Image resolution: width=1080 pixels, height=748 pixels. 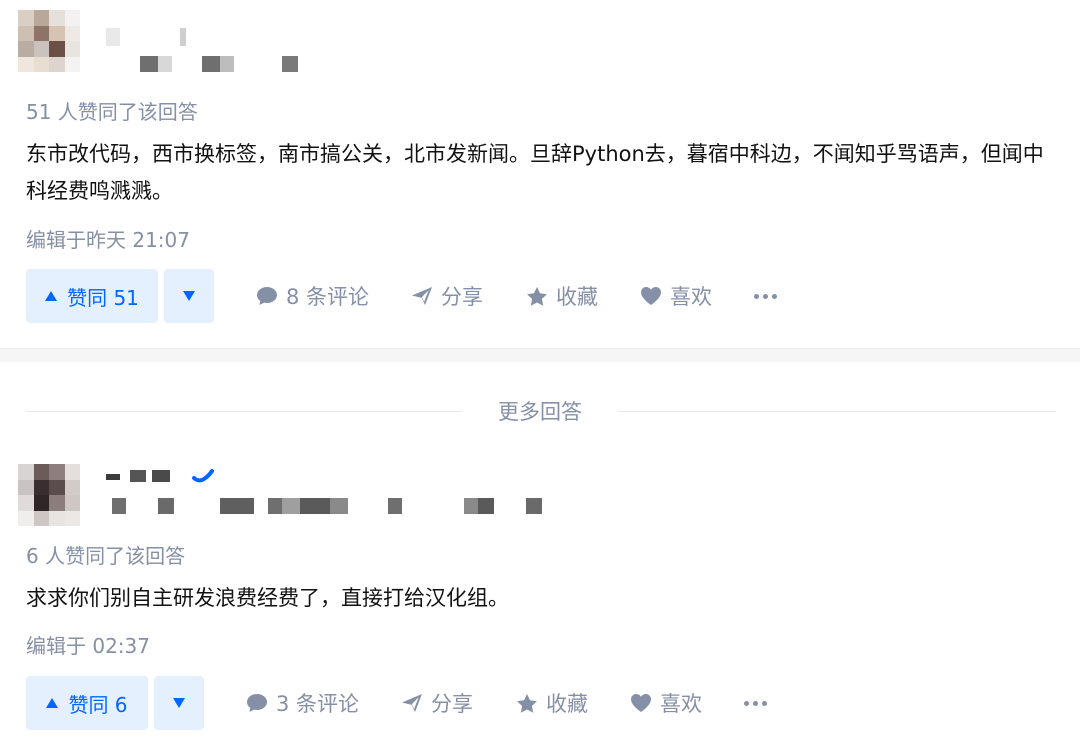 What do you see at coordinates (328, 297) in the screenshot?
I see `comments-label: 8 条评论` at bounding box center [328, 297].